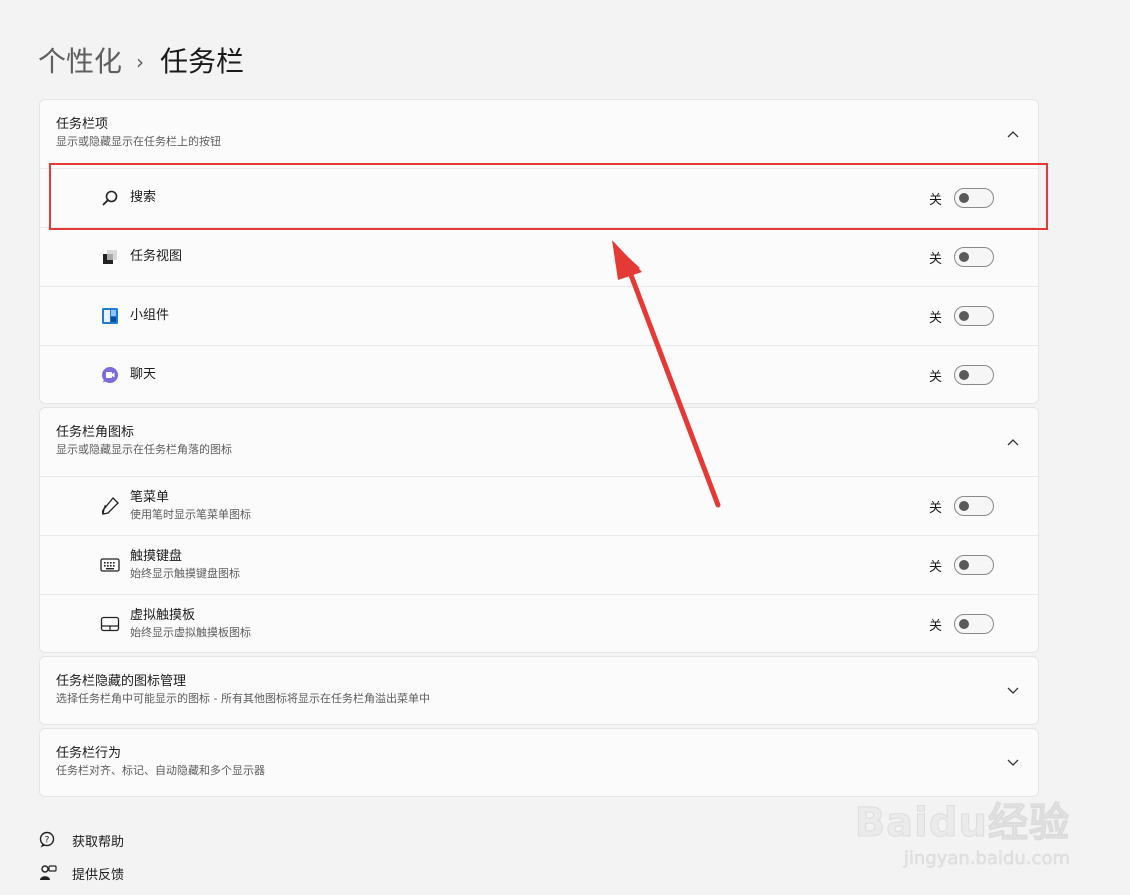 Image resolution: width=1130 pixels, height=895 pixels. Describe the element at coordinates (98, 842) in the screenshot. I see `get-help-label: 获取帮助` at that location.